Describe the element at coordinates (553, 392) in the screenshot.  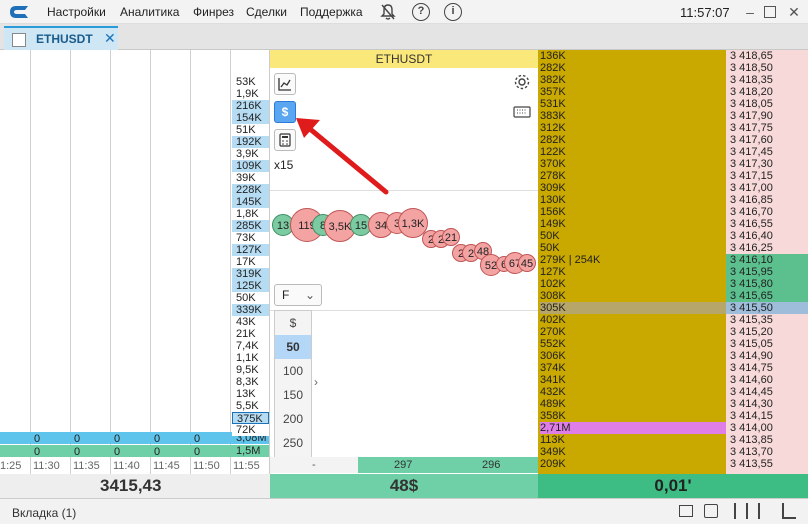
I see `orderbook-row: 432K` at that location.